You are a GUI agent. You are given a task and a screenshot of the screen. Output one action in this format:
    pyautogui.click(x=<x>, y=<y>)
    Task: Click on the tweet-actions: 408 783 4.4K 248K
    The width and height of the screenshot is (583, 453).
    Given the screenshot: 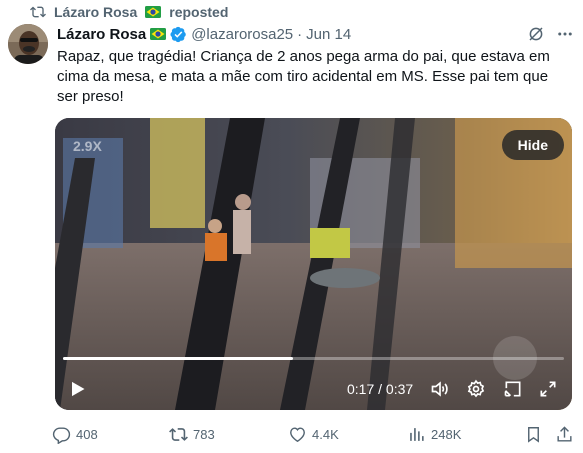 What is the action you would take?
    pyautogui.click(x=314, y=434)
    